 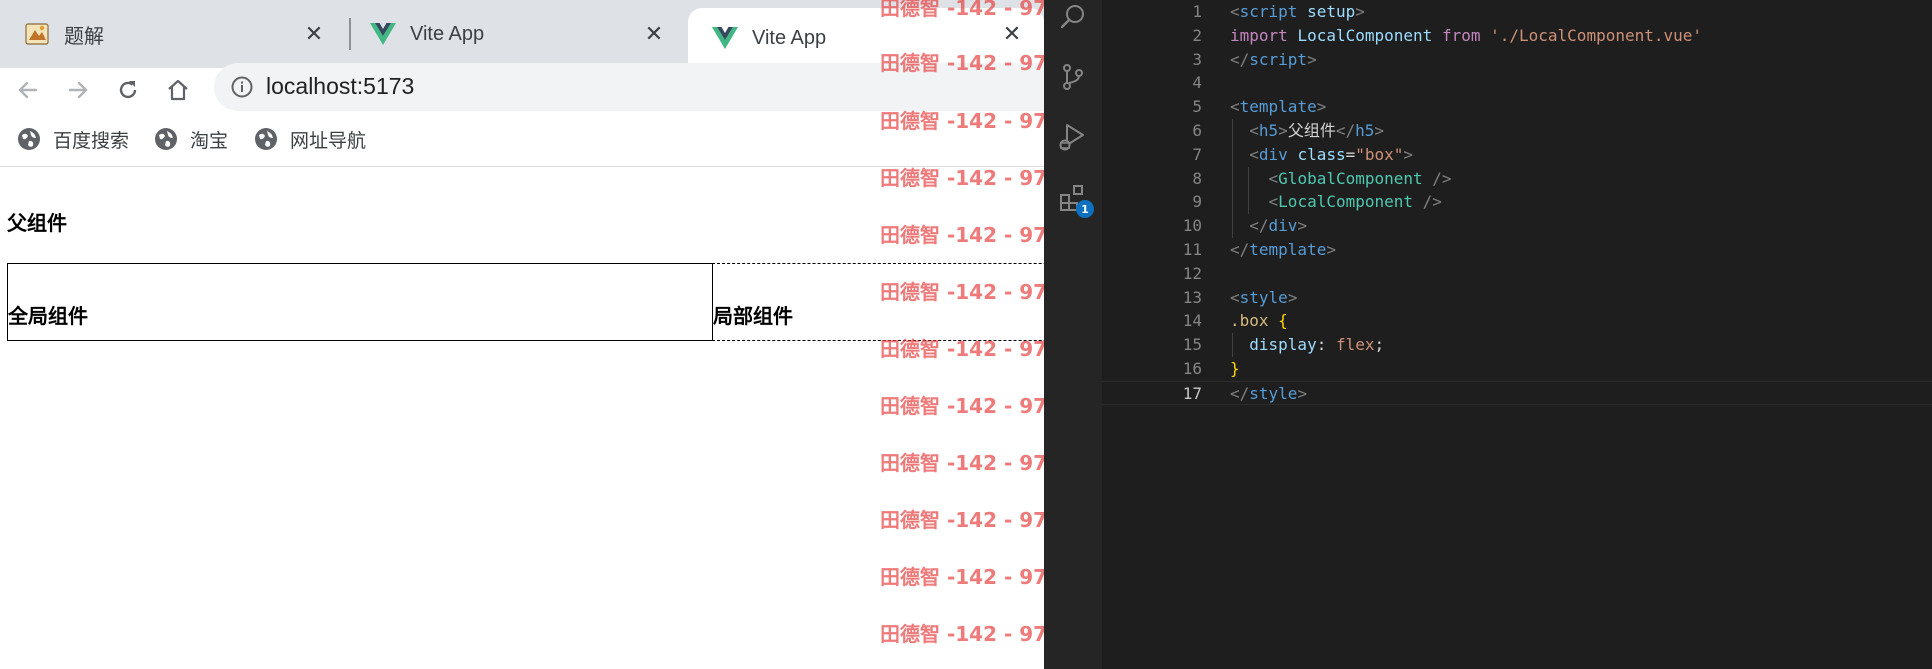 What do you see at coordinates (1355, 345) in the screenshot?
I see `code-token: flex` at bounding box center [1355, 345].